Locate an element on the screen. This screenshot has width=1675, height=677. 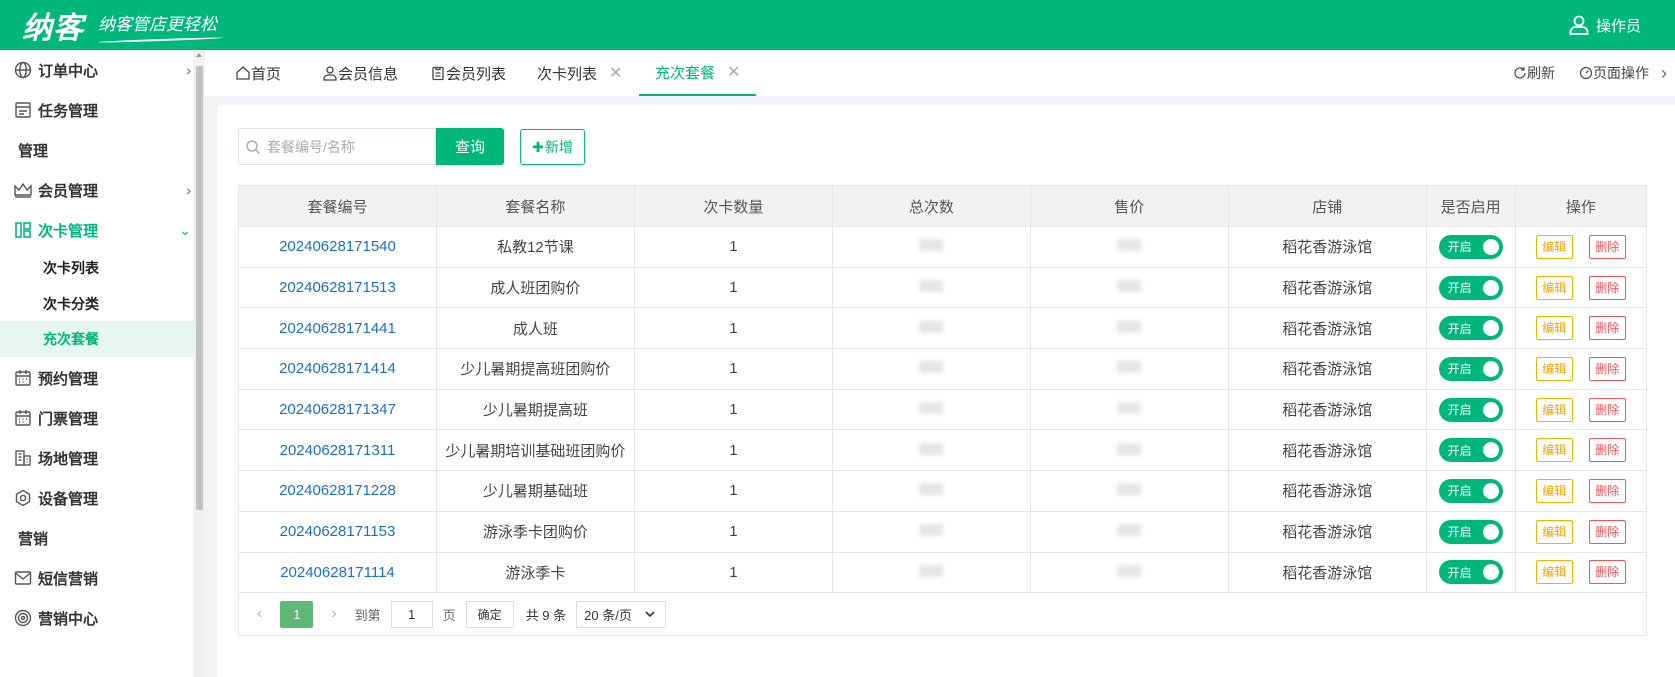
column-header: 套餐编号 is located at coordinates (337, 206).